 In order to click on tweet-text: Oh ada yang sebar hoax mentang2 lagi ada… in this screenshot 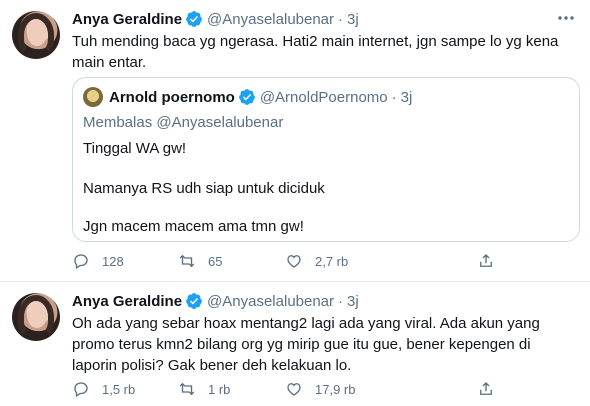, I will do `click(306, 344)`.